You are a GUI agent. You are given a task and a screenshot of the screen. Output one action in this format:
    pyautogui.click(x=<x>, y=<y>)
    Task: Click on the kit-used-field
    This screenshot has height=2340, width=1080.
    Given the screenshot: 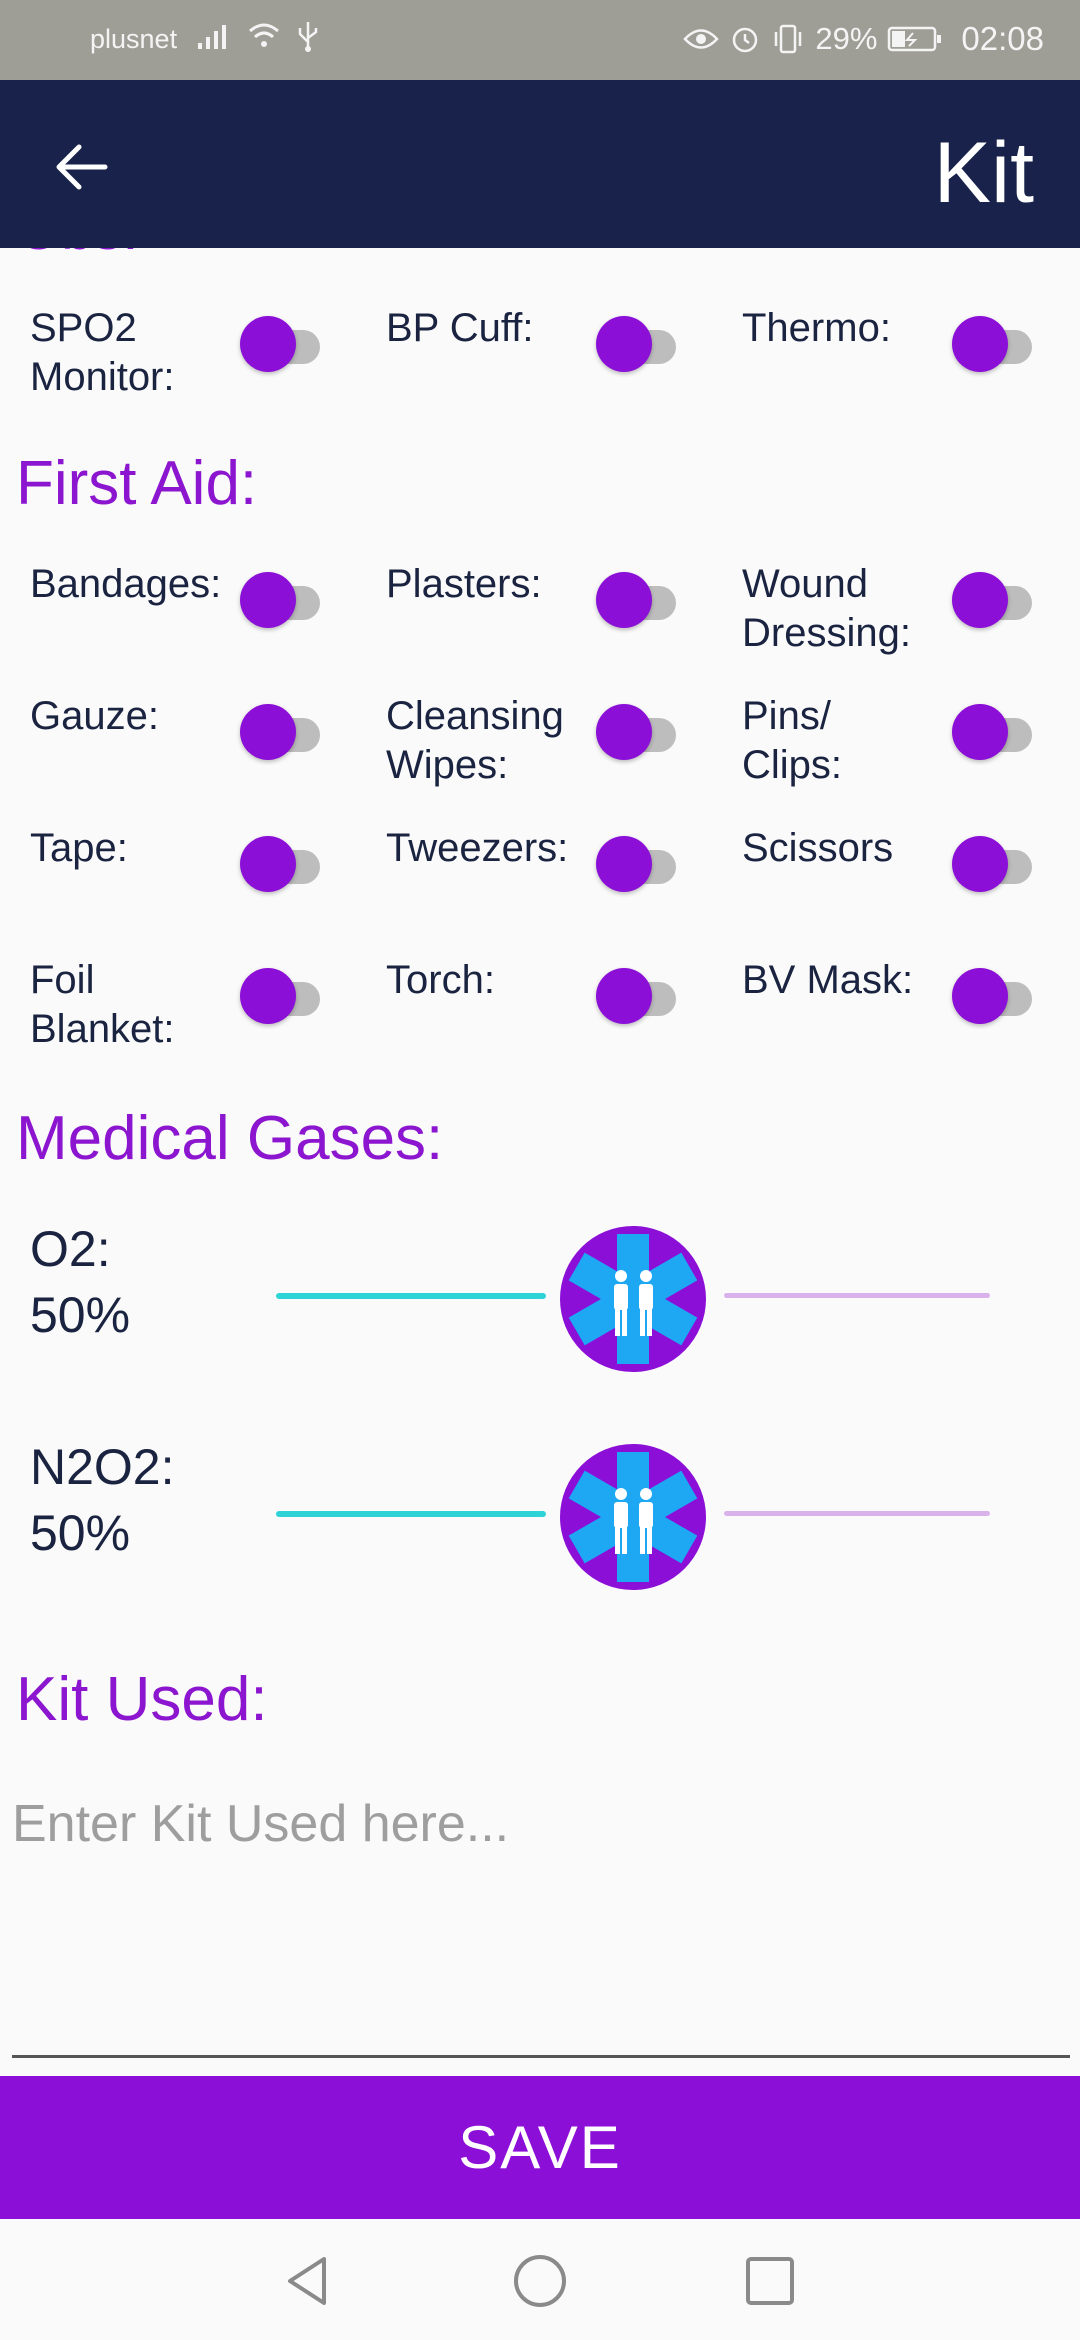 What is the action you would take?
    pyautogui.click(x=541, y=1918)
    